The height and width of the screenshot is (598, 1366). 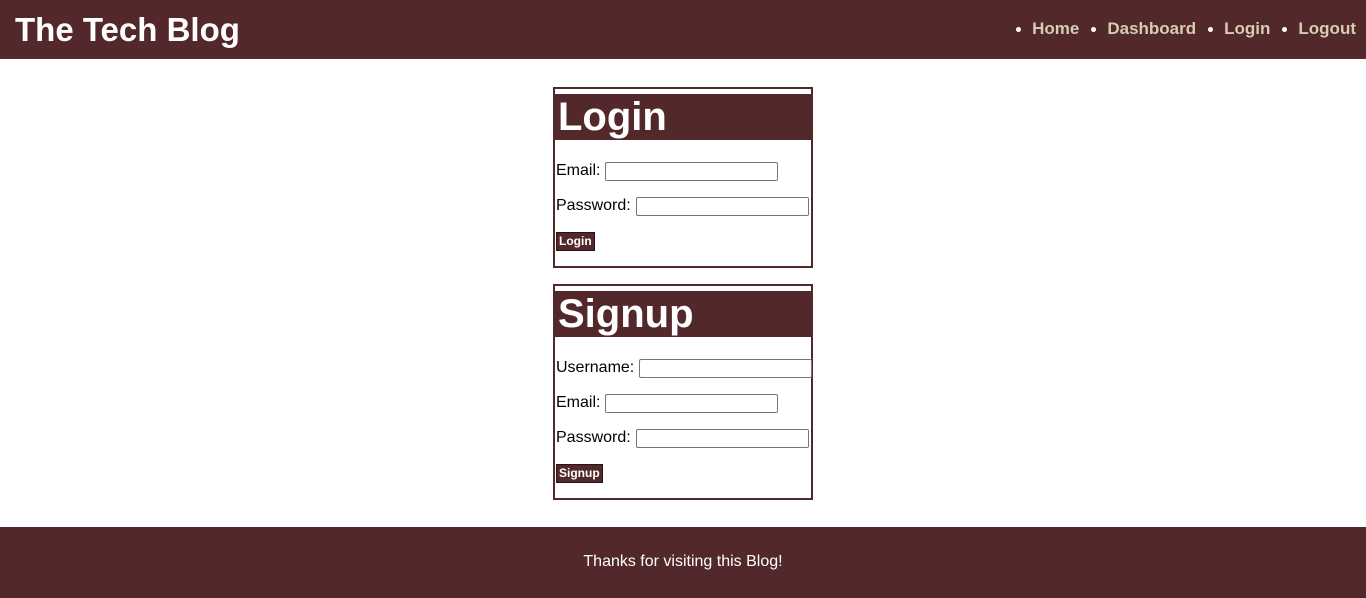 What do you see at coordinates (593, 205) in the screenshot?
I see `login-password-label: Password:` at bounding box center [593, 205].